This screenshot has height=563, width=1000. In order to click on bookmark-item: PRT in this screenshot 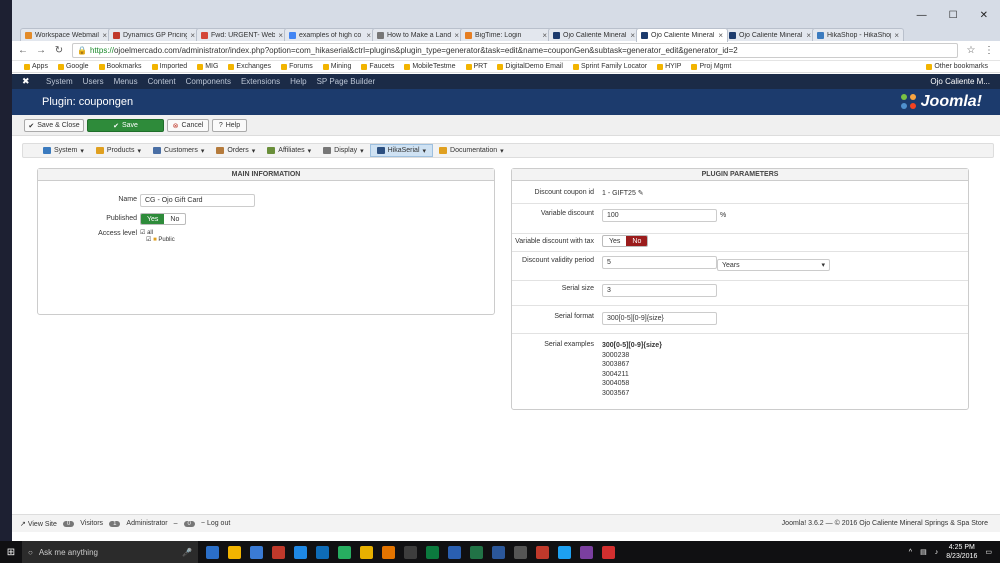, I will do `click(476, 66)`.